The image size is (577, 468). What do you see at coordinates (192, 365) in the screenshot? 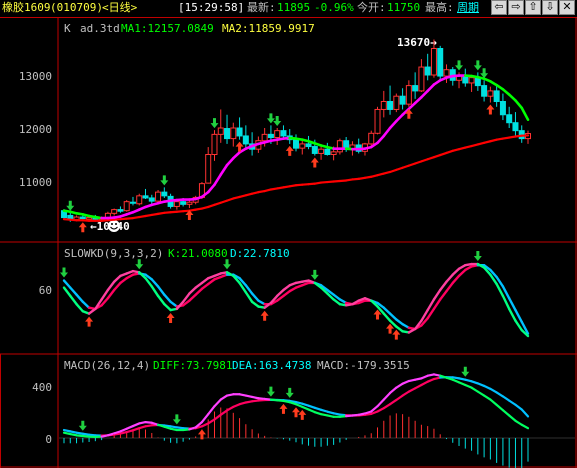
I see `macd-diff-value: DIFF:73.7981` at bounding box center [192, 365].